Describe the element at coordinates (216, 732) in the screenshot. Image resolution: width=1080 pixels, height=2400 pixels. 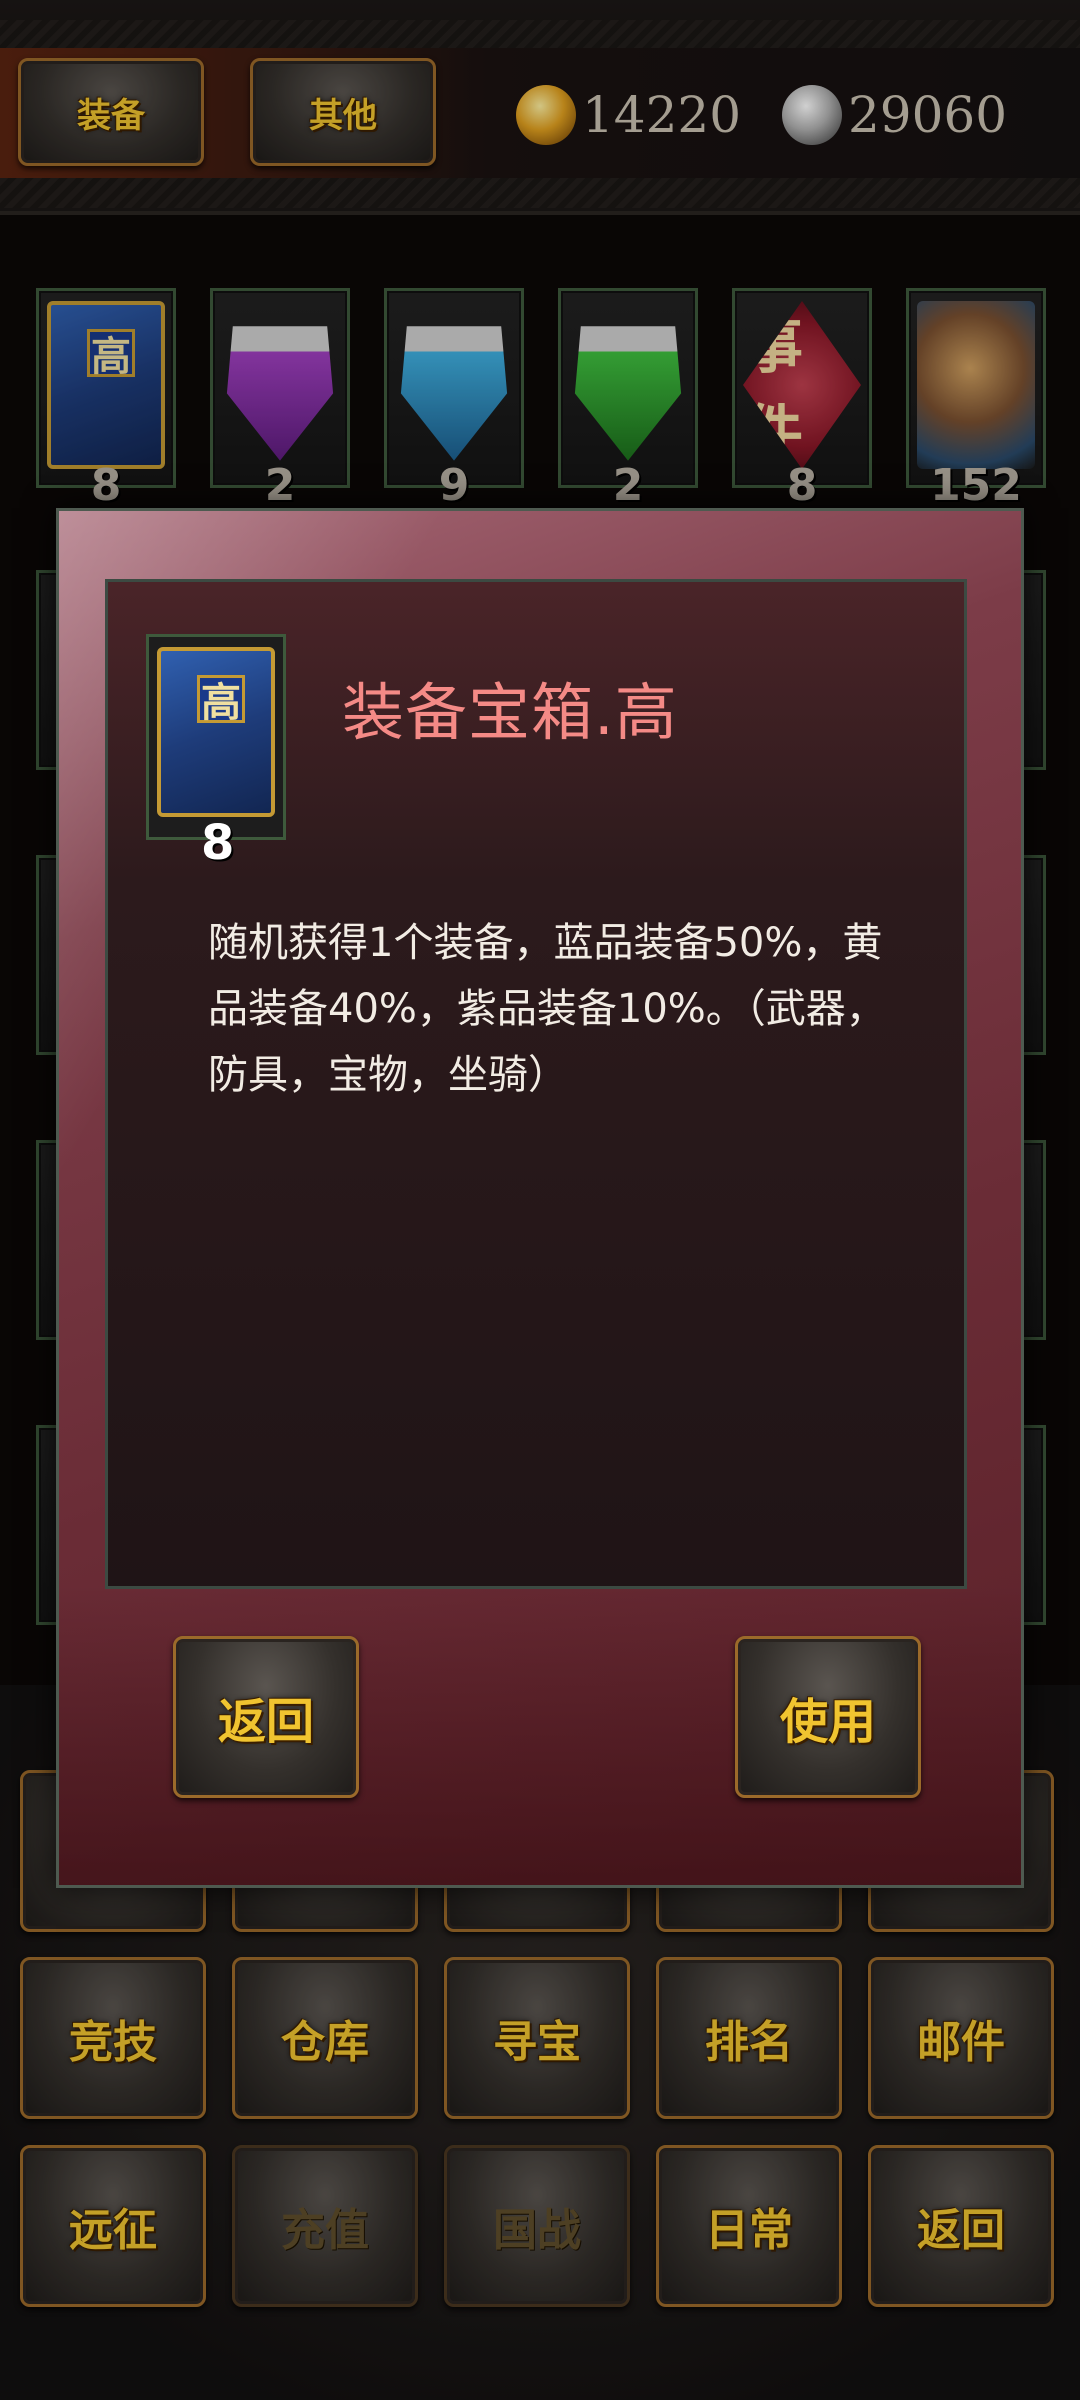
I see `treasure-box-icon: 高` at that location.